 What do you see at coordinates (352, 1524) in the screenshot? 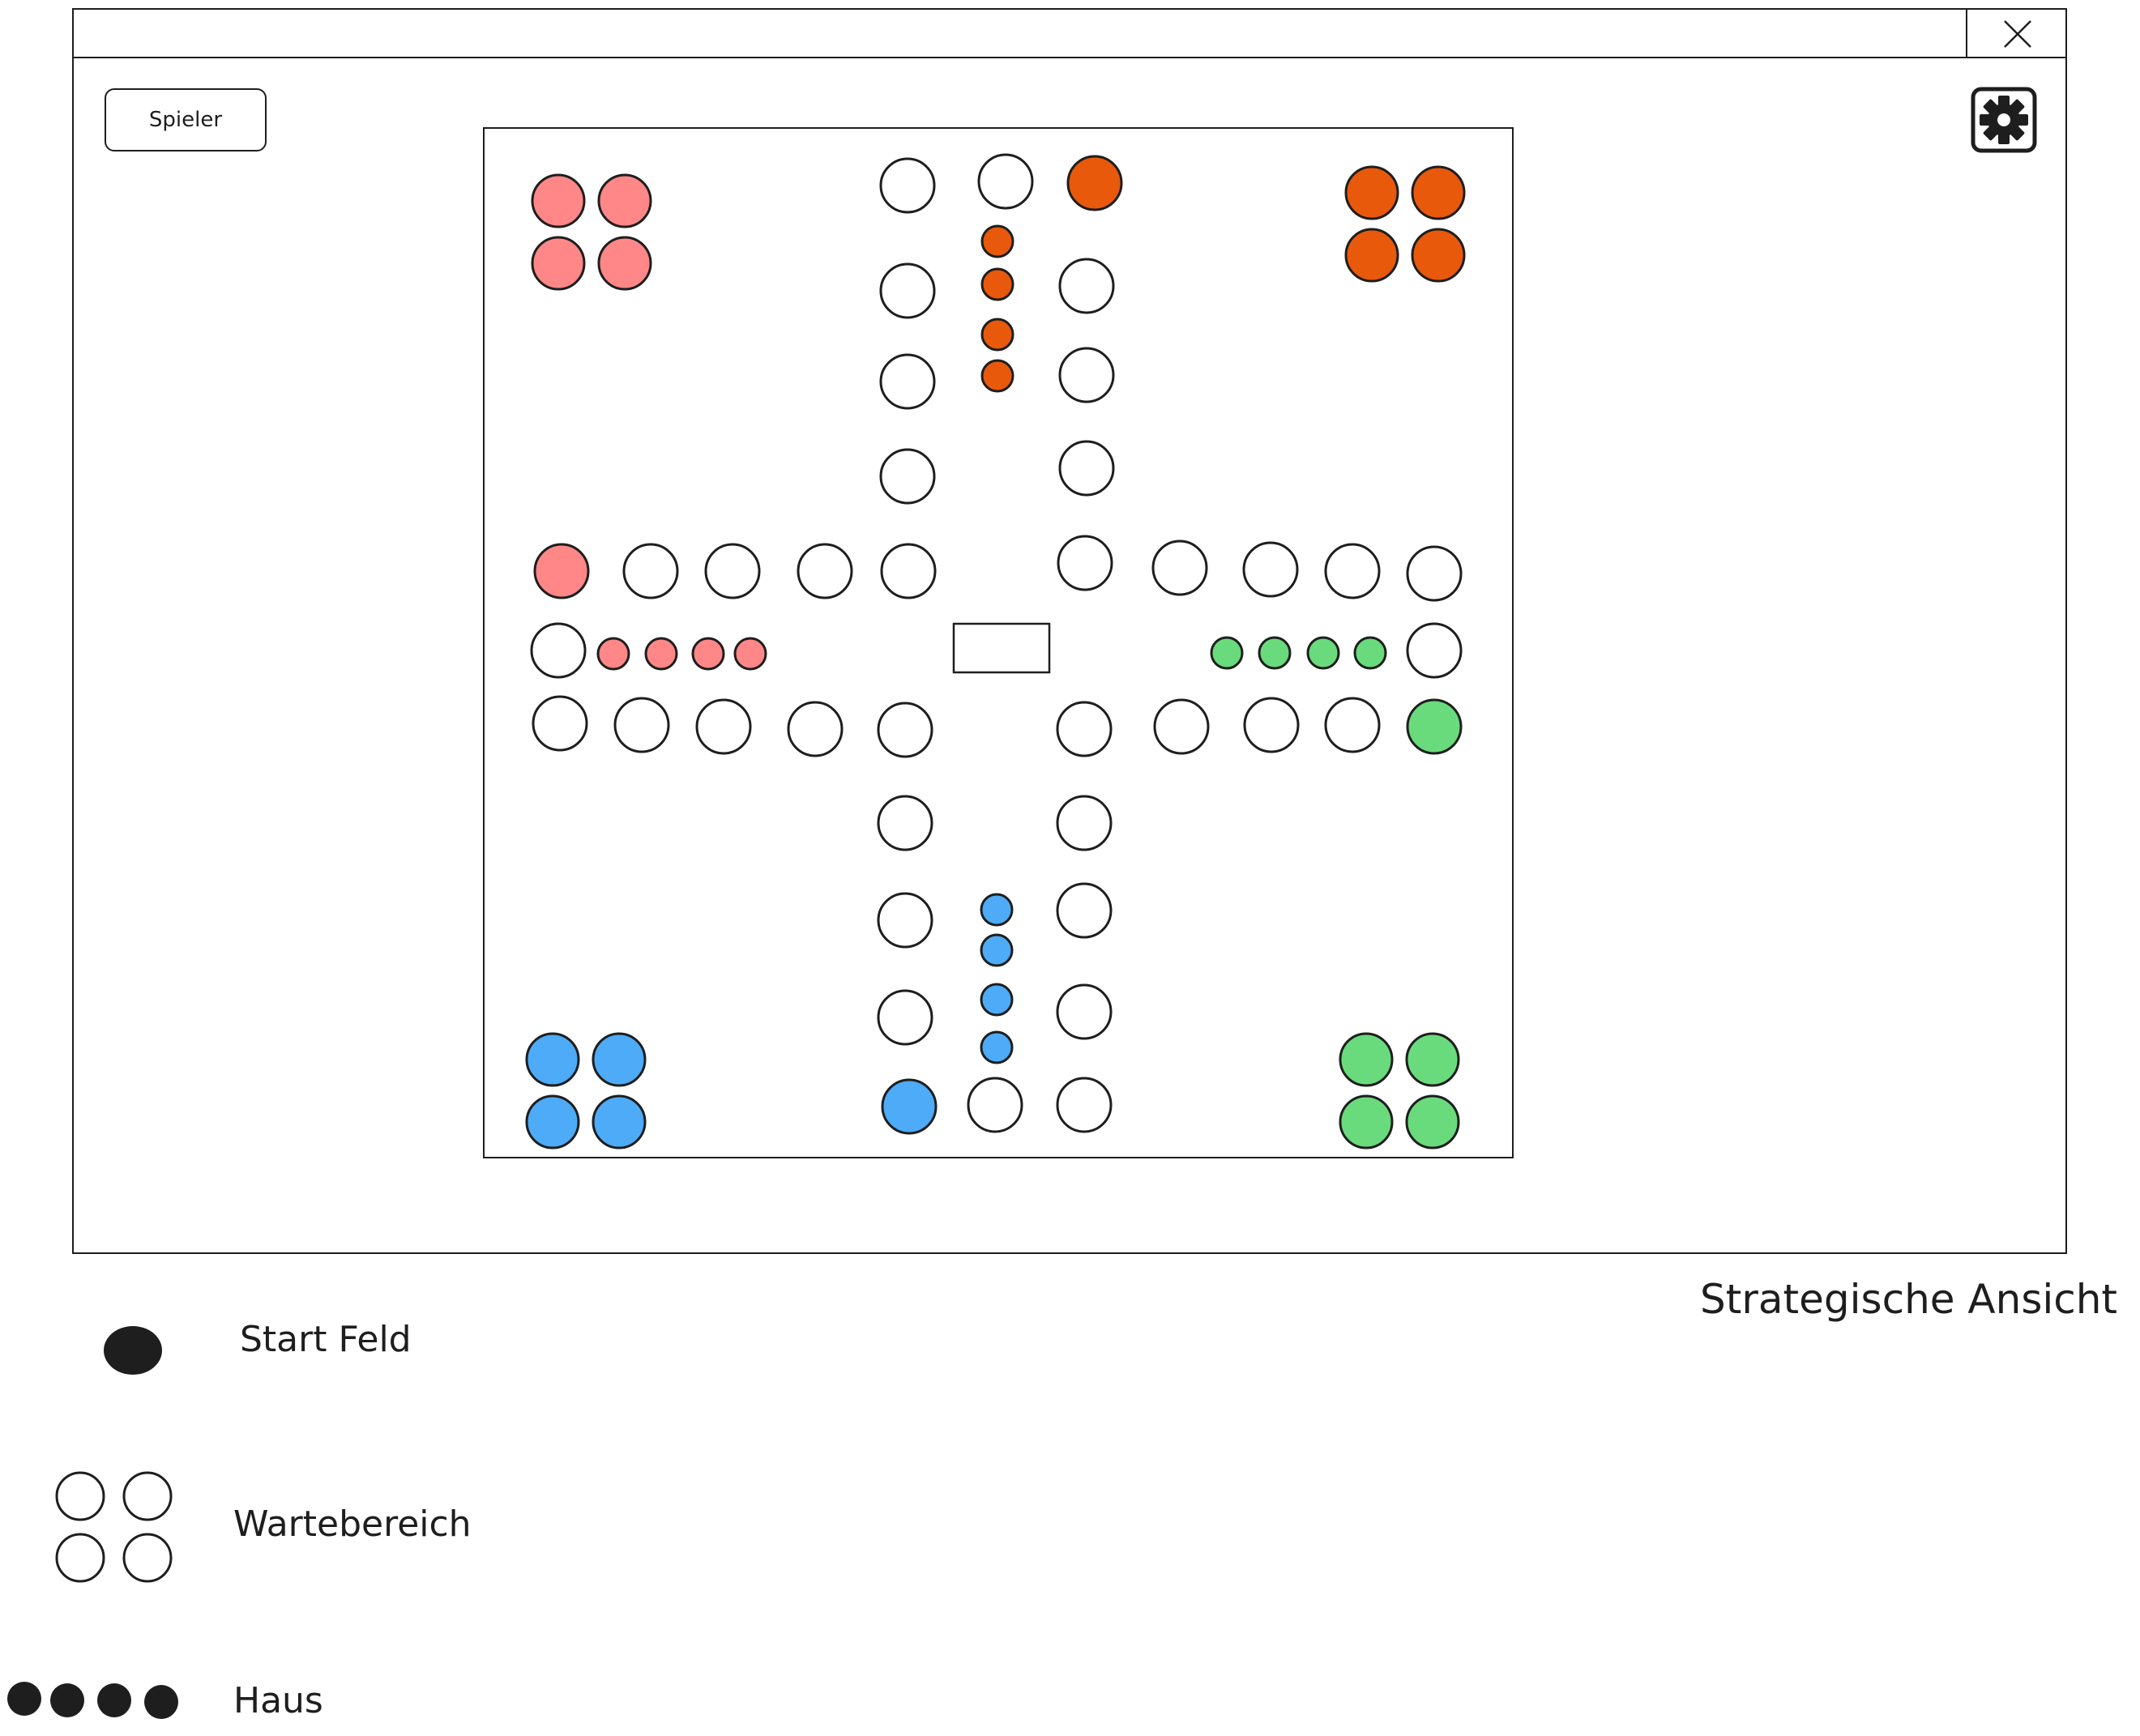
I see `legend-waiting-label: Wartebereich` at bounding box center [352, 1524].